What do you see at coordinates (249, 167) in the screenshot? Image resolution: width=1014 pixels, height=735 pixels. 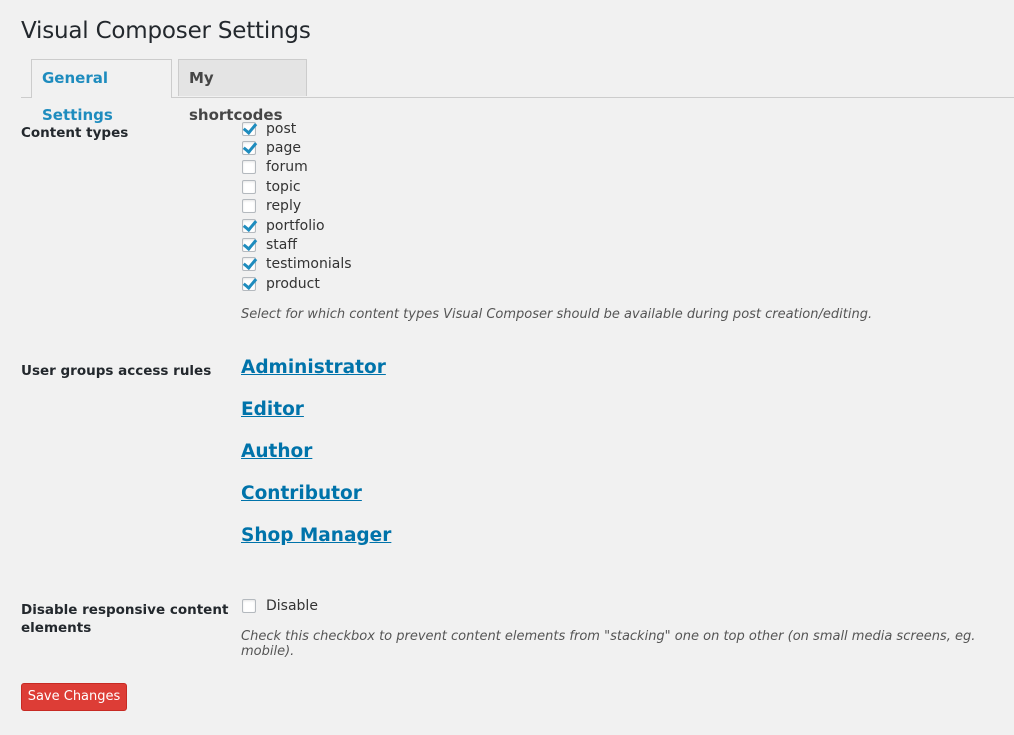 I see `content-type-checkbox-forum` at bounding box center [249, 167].